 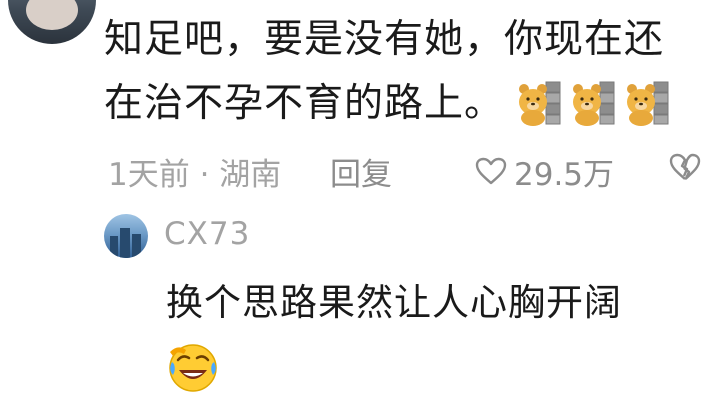 What do you see at coordinates (394, 302) in the screenshot?
I see `reply-body: 换个思路果然让人心胸开阔` at bounding box center [394, 302].